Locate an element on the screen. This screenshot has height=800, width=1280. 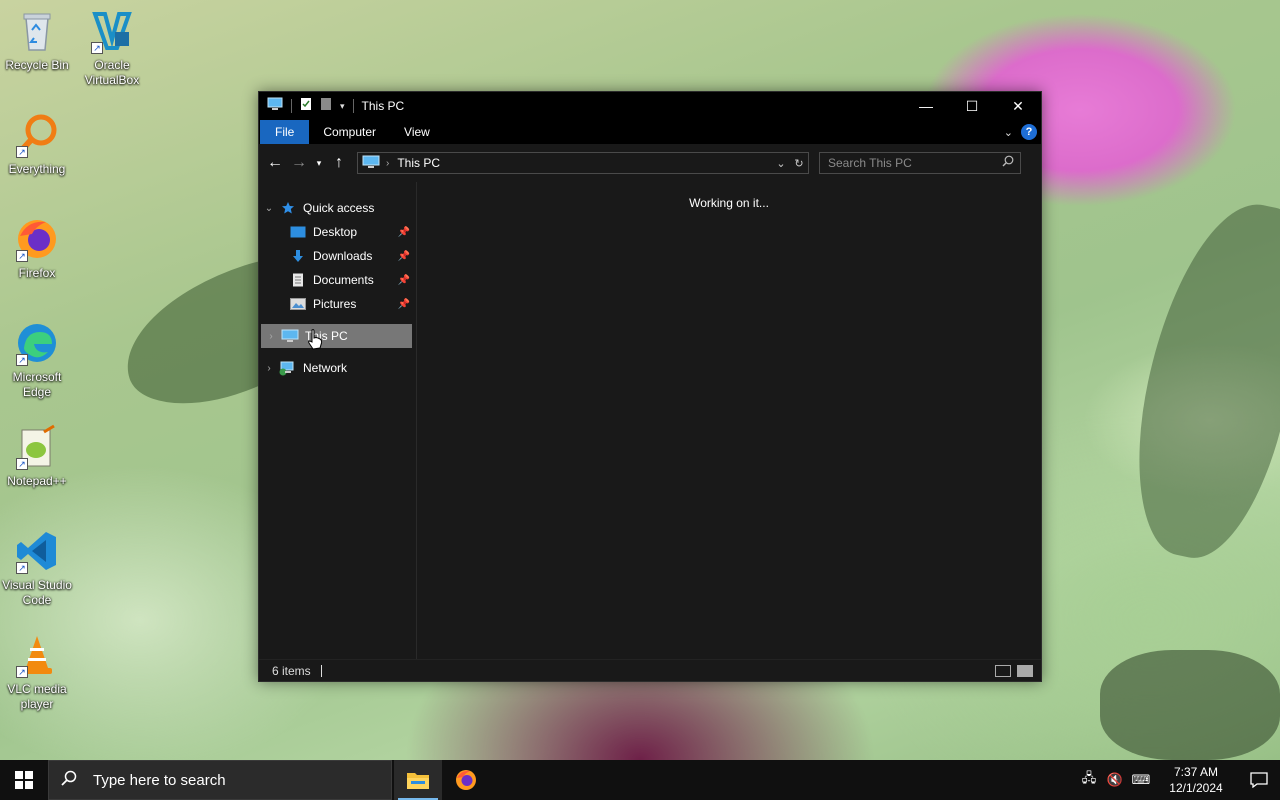
desktop-icon-virtualbox: ↗ Oracle VirtualBox is located at coordinates (112, 48).